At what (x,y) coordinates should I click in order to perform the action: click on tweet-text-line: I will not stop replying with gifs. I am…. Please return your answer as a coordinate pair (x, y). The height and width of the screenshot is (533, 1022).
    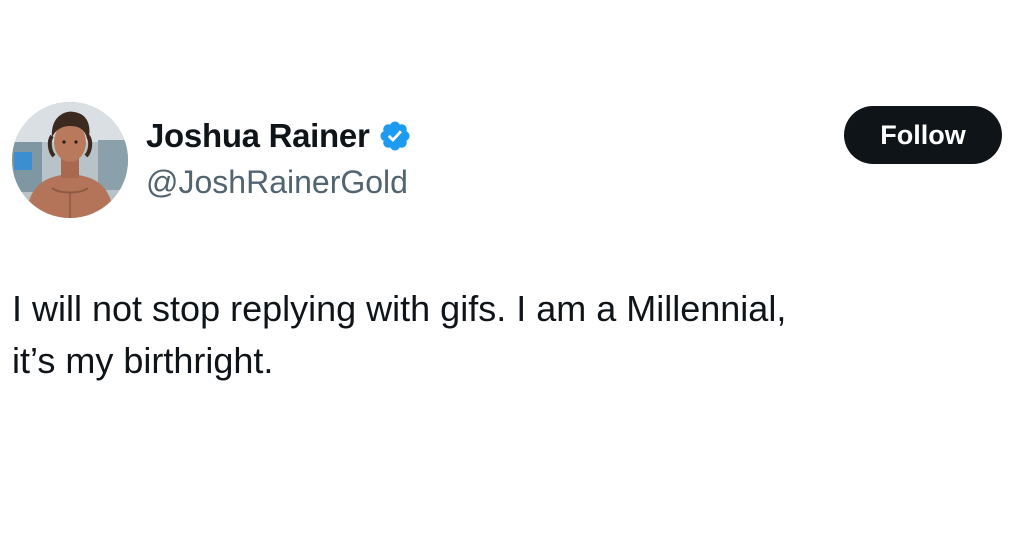
    Looking at the image, I should click on (399, 308).